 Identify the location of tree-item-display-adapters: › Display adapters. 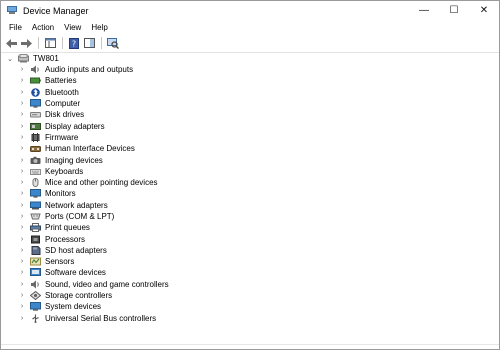
(250, 125).